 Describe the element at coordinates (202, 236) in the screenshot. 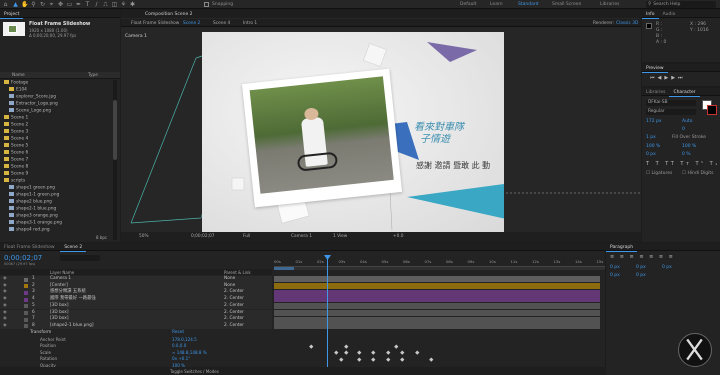

I see `comp-timecode: 0;00;02;07` at that location.